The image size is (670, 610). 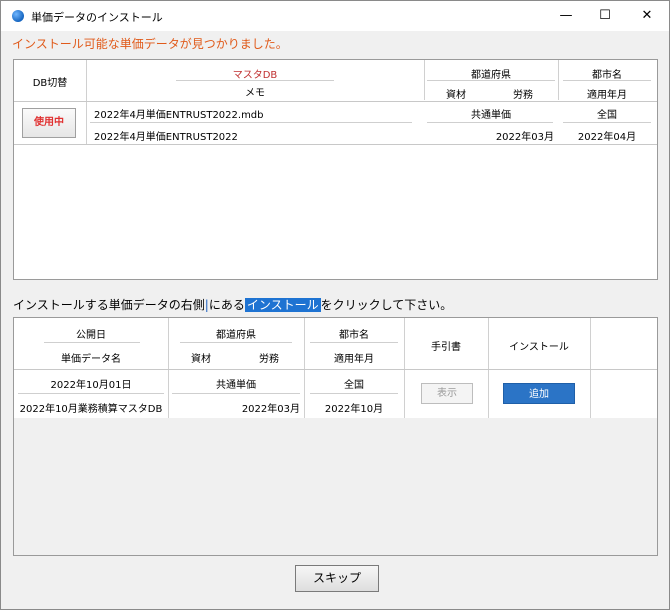 I want to click on available-price-data-name: 2022年10月業務積算マスタDB, so click(x=91, y=409).